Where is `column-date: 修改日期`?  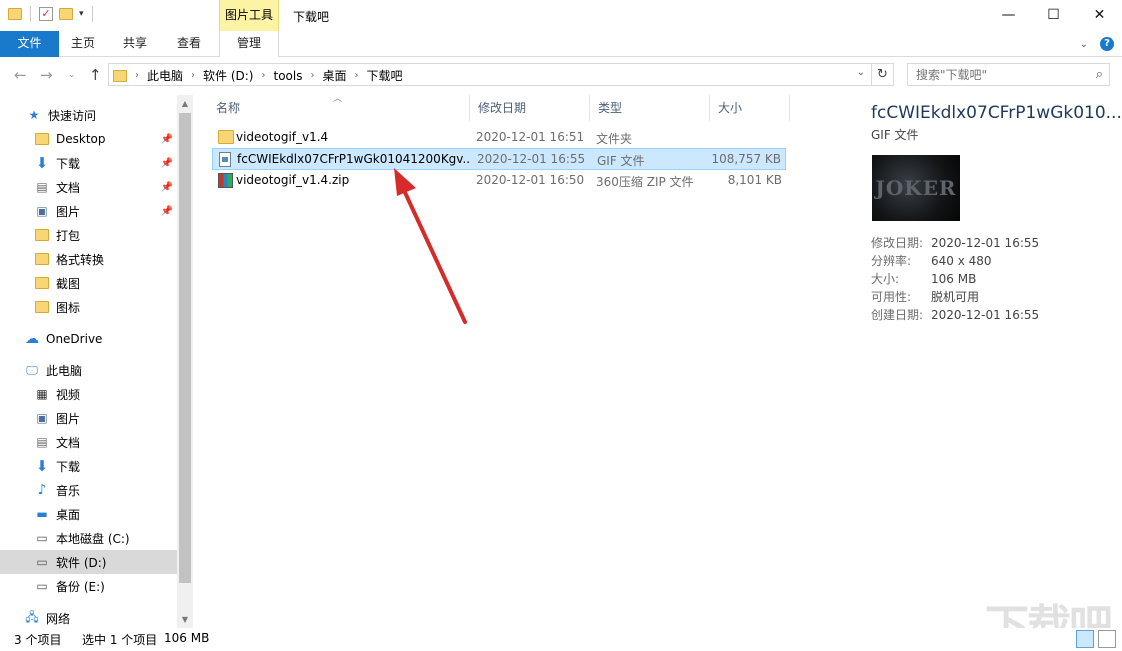 column-date: 修改日期 is located at coordinates (530, 108).